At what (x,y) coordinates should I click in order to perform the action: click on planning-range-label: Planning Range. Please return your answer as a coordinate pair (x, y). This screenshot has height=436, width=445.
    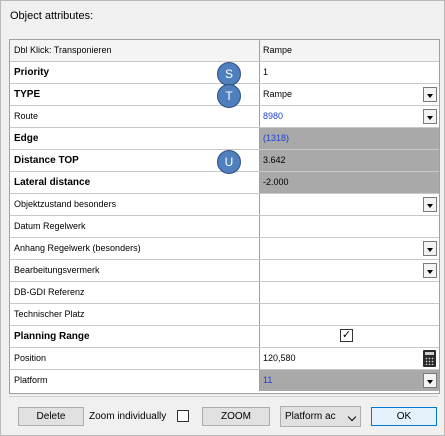
    Looking at the image, I should click on (135, 336).